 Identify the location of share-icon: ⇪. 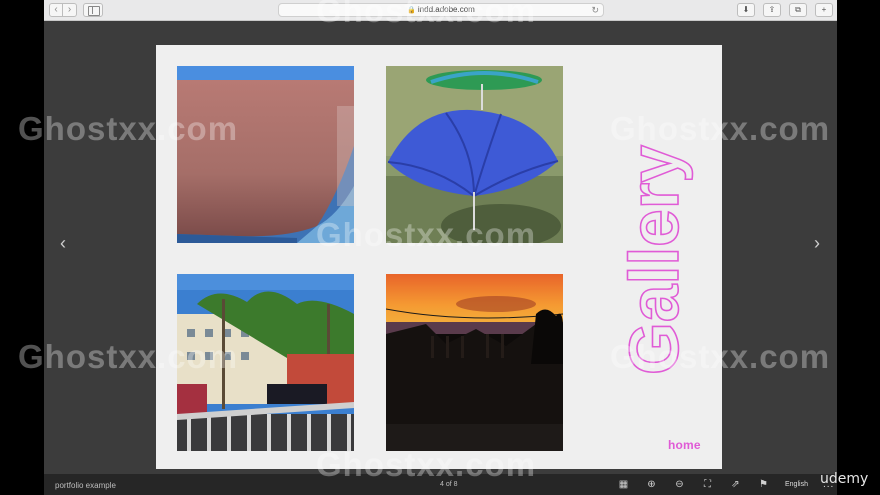
(772, 10).